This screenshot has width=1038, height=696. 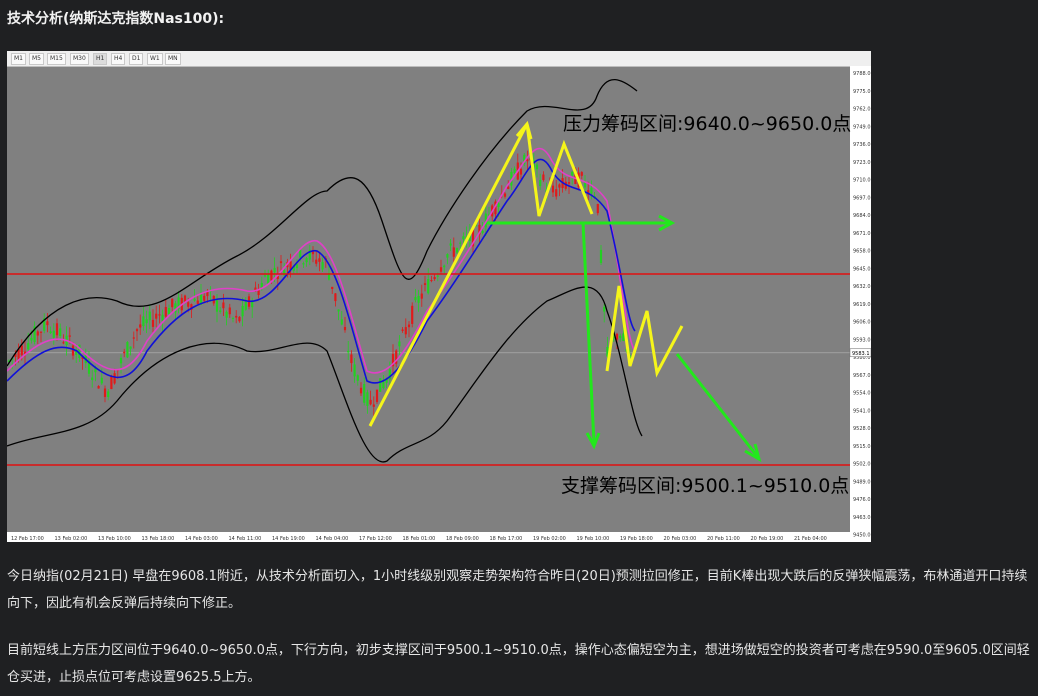 What do you see at coordinates (593, 539) in the screenshot?
I see `time-axis-label: 19 Feb 10:00` at bounding box center [593, 539].